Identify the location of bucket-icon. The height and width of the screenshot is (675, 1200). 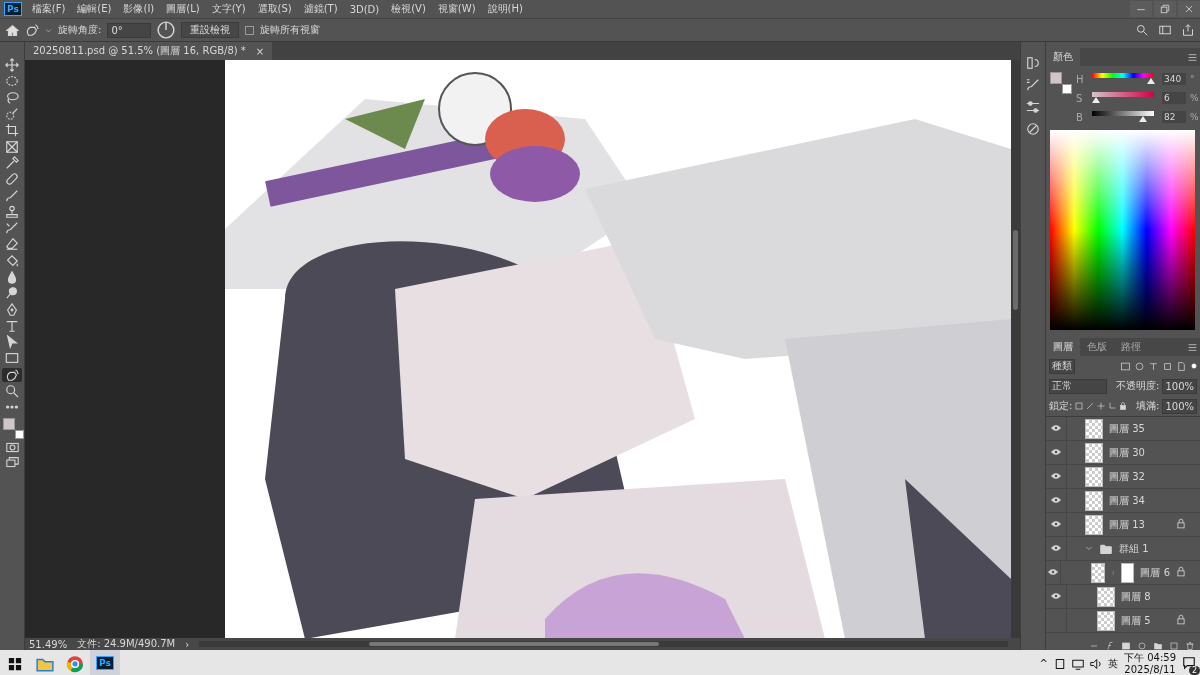
(12, 260).